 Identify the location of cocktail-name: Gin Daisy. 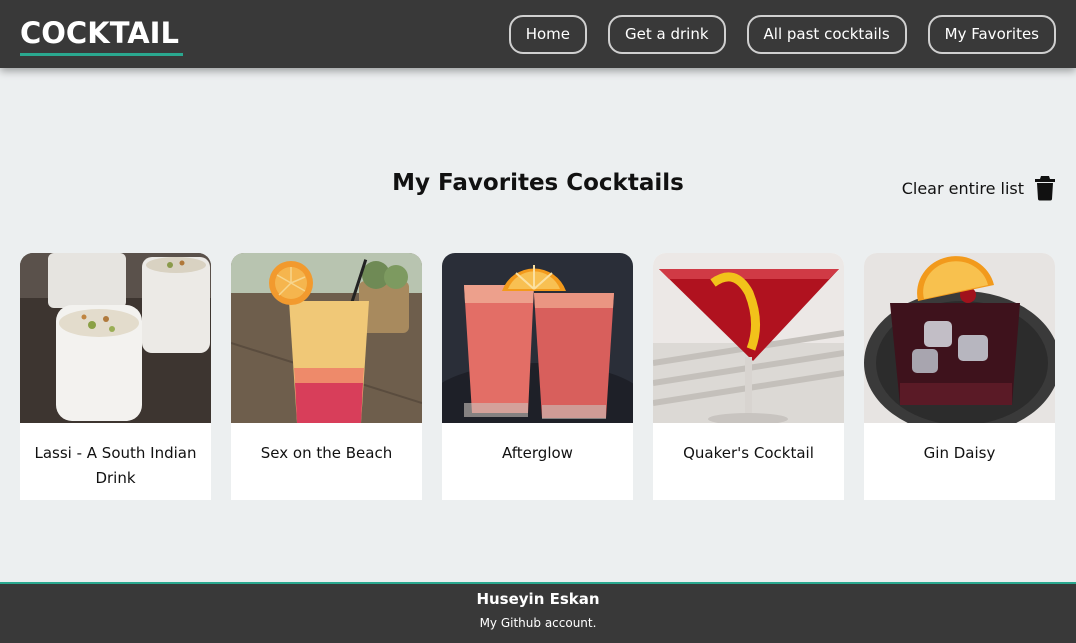
(959, 453).